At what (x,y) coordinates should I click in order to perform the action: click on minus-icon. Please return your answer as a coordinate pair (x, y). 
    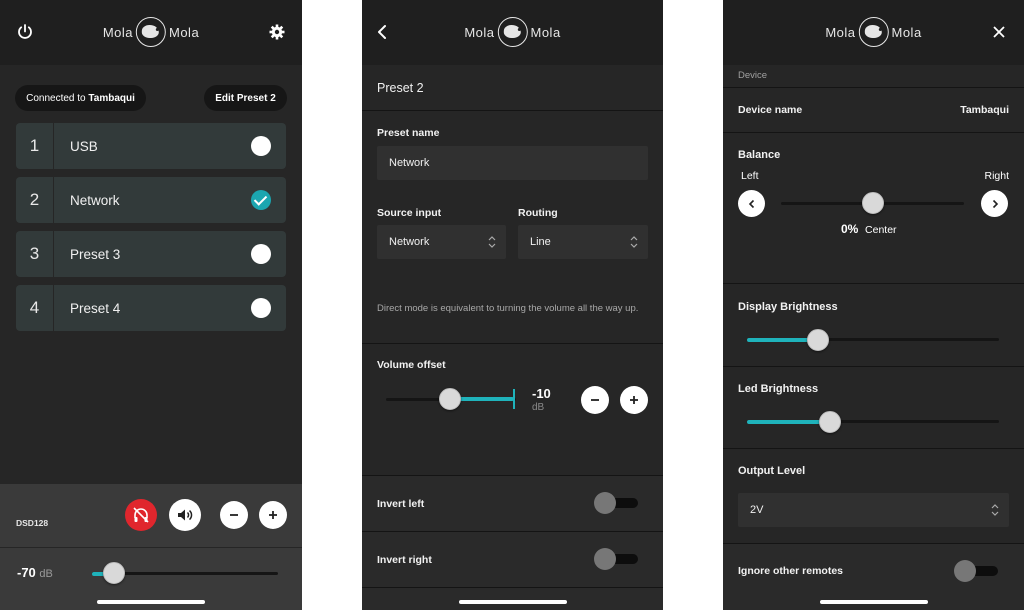
    Looking at the image, I should click on (595, 400).